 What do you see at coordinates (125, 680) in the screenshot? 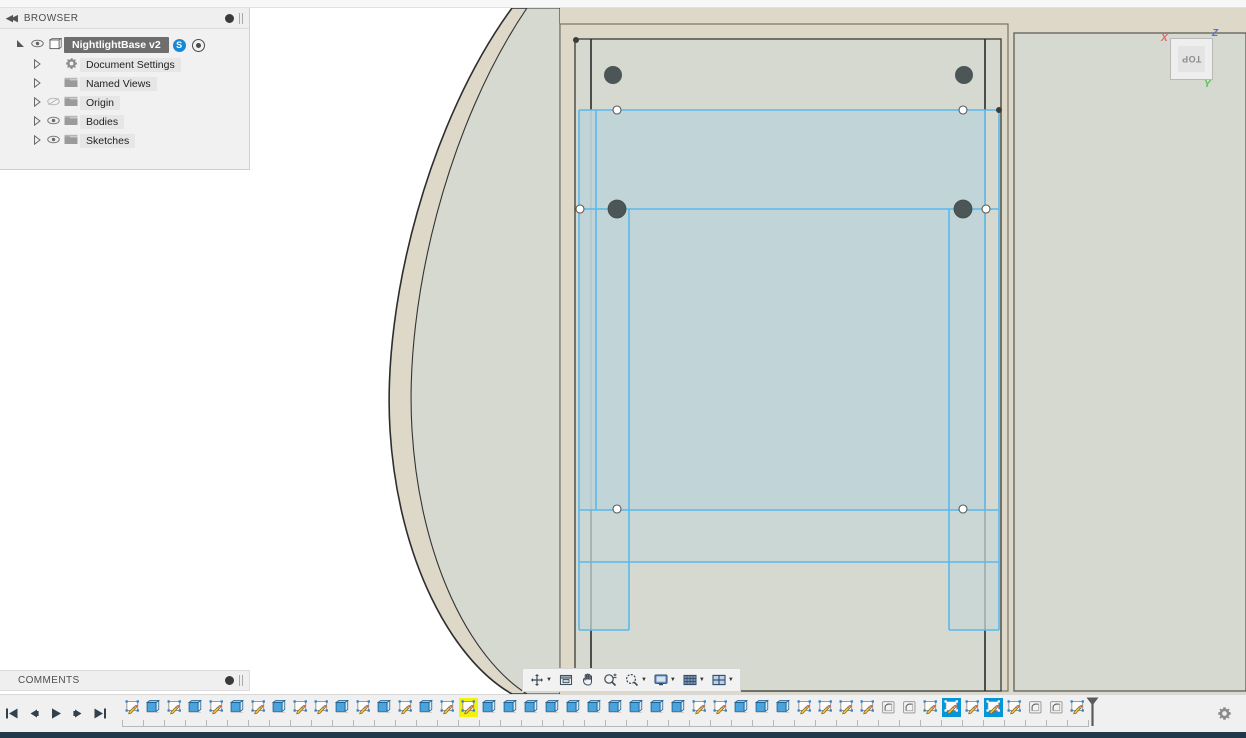
I see `comments-panel: COMMENTS` at bounding box center [125, 680].